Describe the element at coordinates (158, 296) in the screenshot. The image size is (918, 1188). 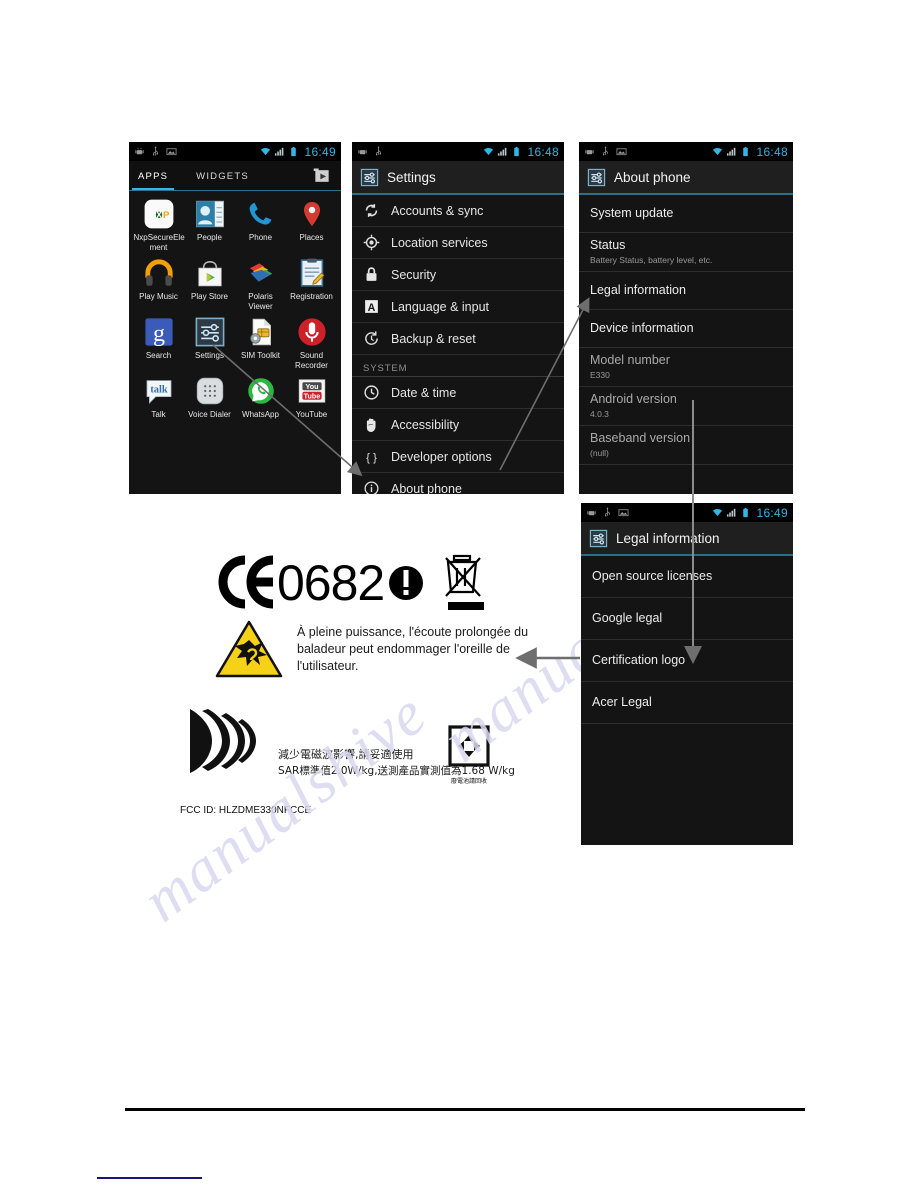
I see `app-label: Play Music` at that location.